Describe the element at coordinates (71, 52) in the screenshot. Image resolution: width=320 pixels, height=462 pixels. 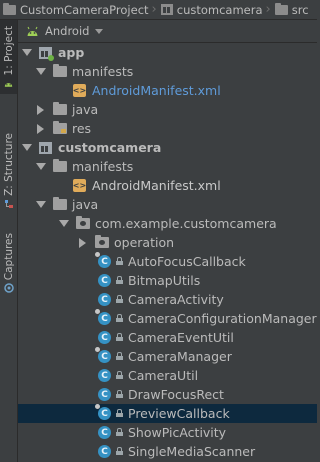
I see `tree-node-label: app` at that location.